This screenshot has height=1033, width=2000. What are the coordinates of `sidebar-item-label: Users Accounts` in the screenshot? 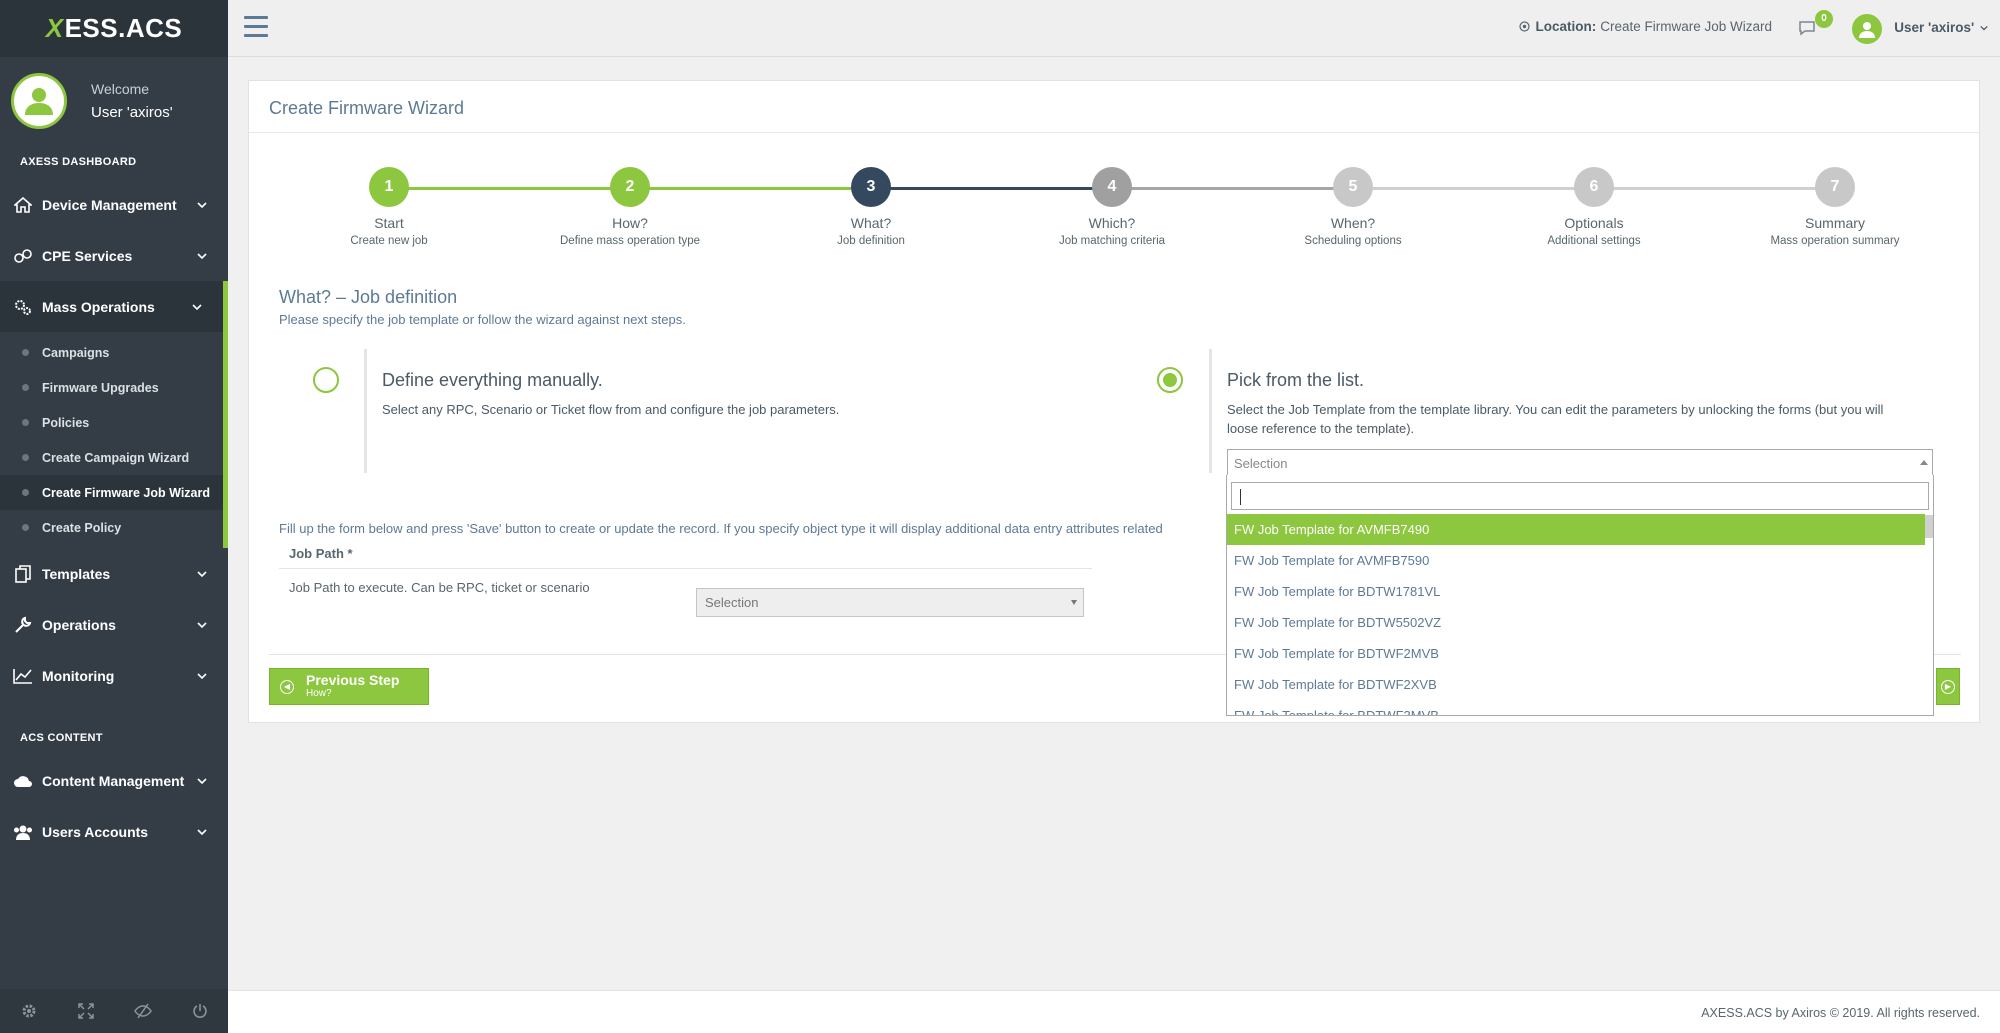 It's located at (95, 831).